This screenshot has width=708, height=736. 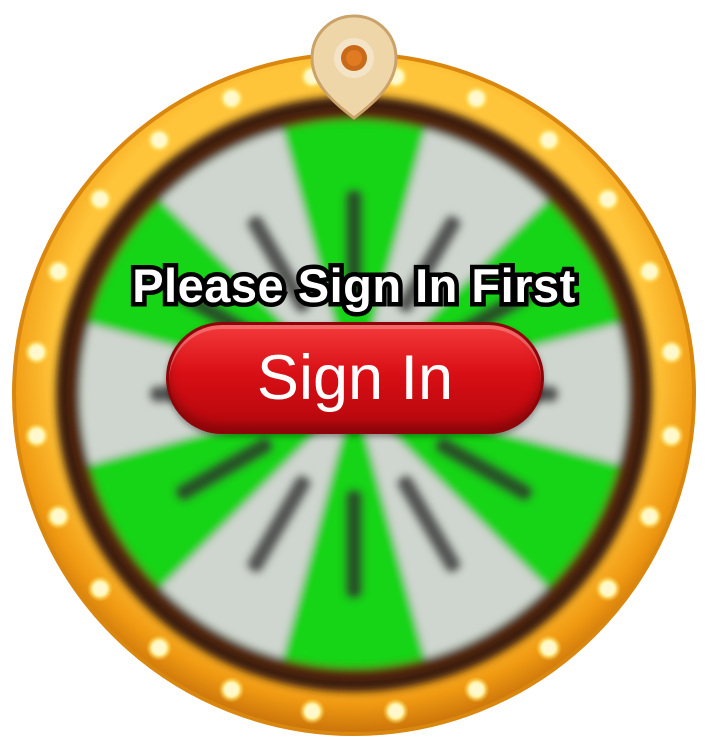 I want to click on segment-label, so click(x=354, y=544).